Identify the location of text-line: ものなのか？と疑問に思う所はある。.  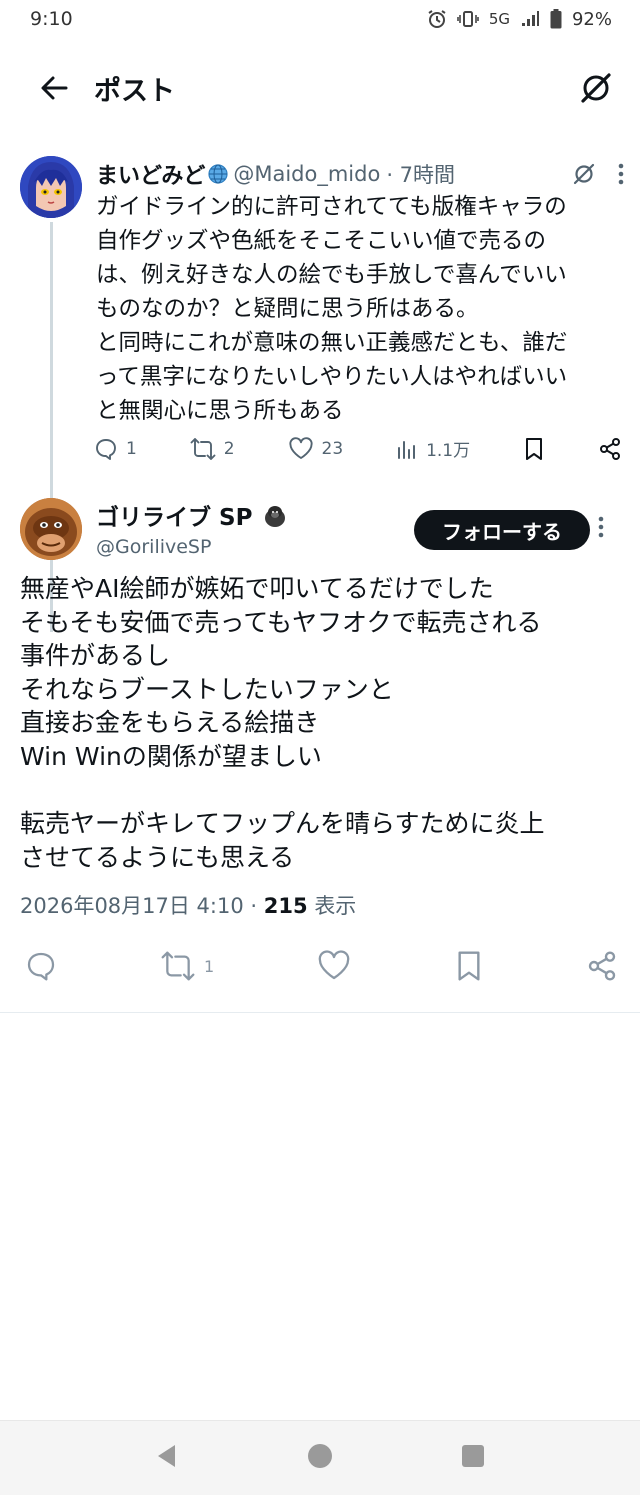
(287, 309).